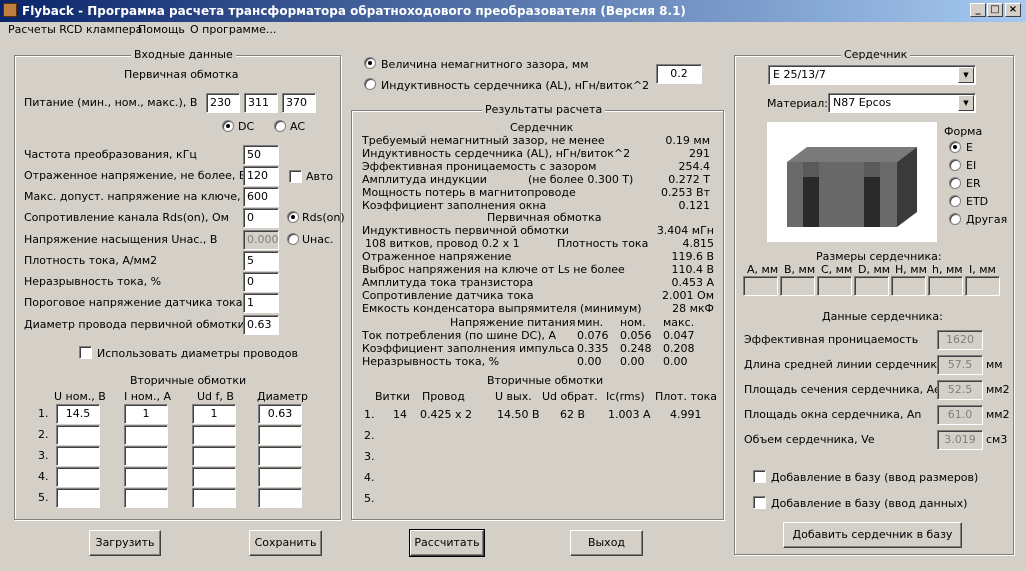 This screenshot has height=571, width=1026. Describe the element at coordinates (400, 414) in the screenshot. I see `res-sec-cell: 14` at that location.